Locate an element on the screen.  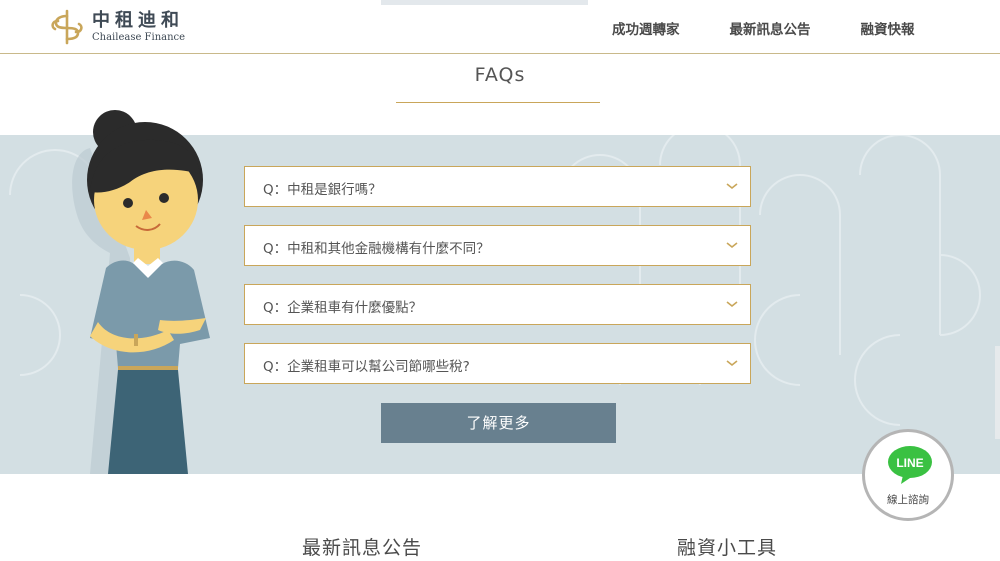
nav-item-financing-news: 融資快報 is located at coordinates (888, 28).